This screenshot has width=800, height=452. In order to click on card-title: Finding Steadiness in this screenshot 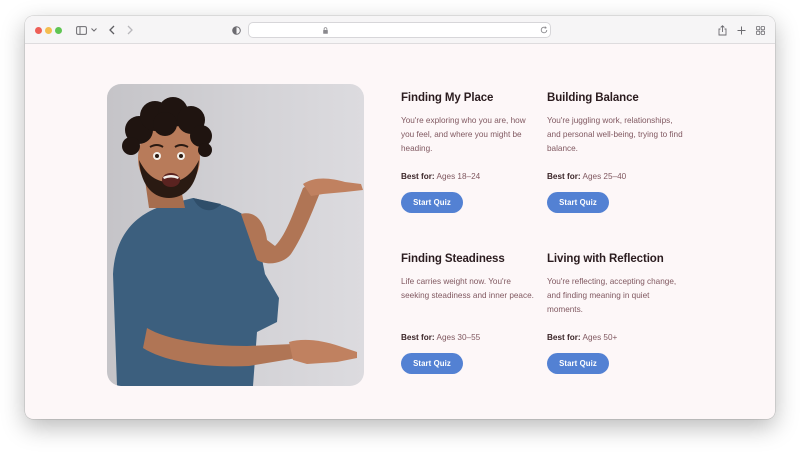, I will do `click(453, 259)`.